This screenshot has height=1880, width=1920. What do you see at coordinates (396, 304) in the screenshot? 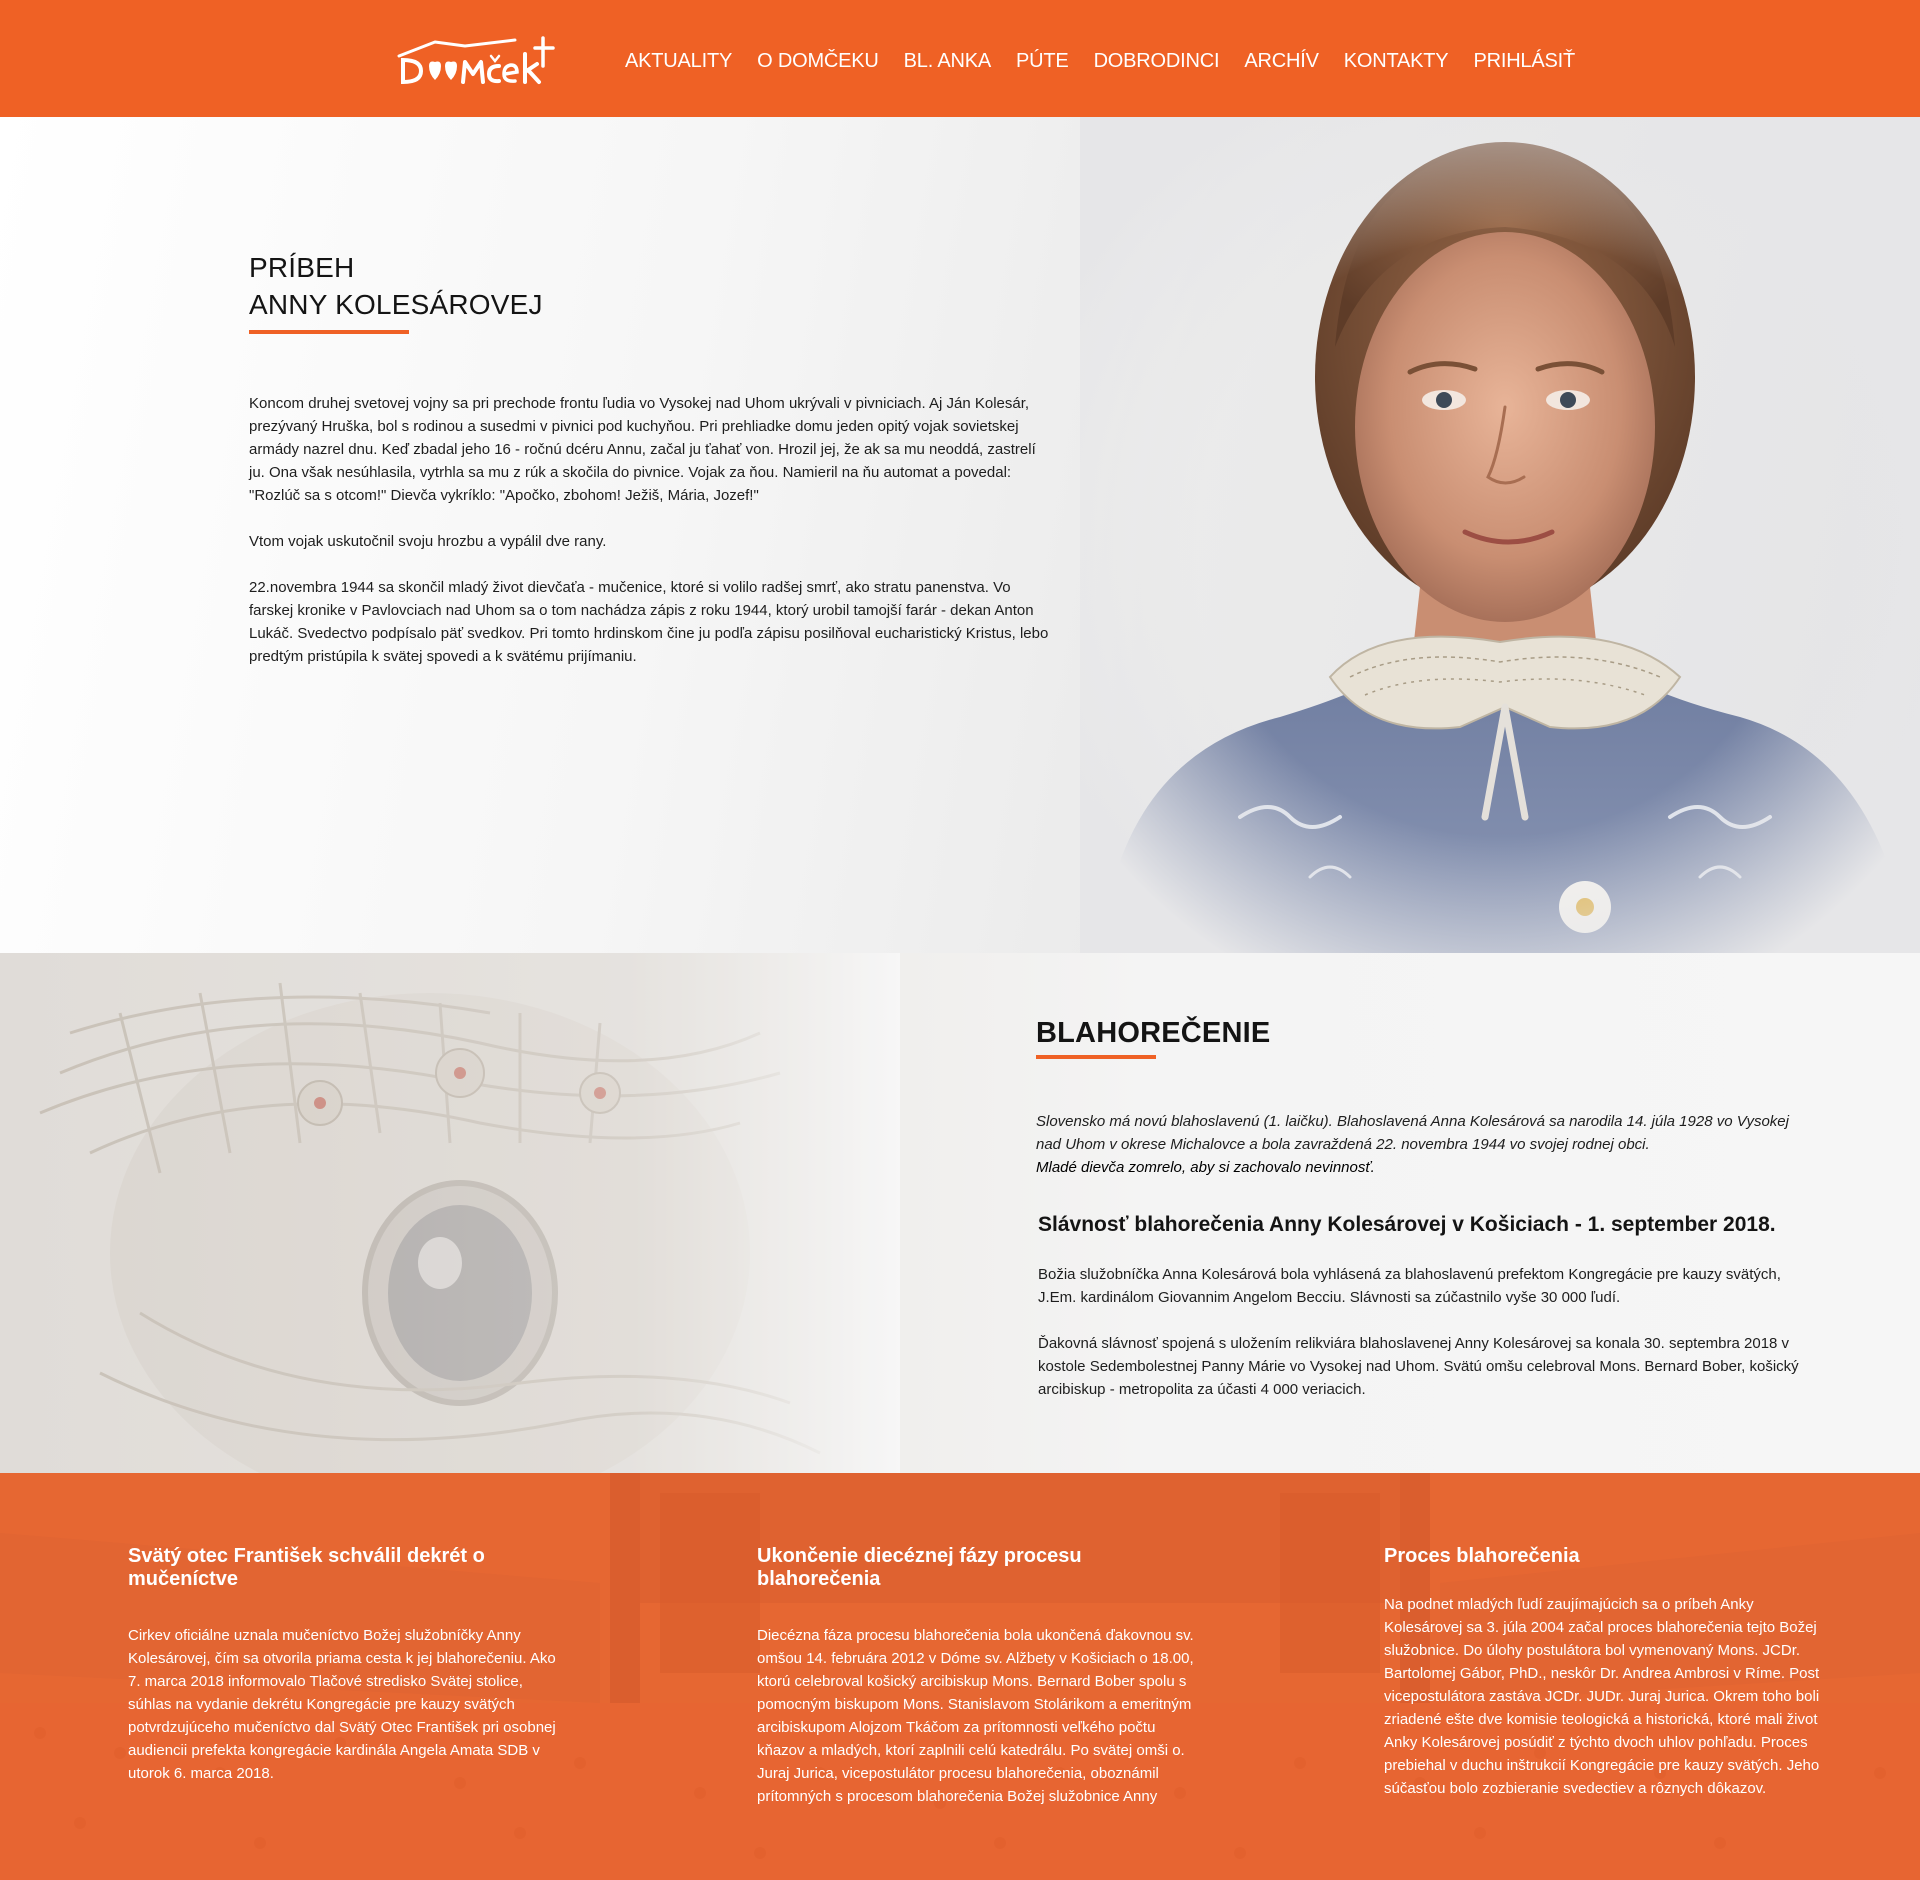
I see `story-title-line2: ANNY KOLESÁROVEJ` at bounding box center [396, 304].